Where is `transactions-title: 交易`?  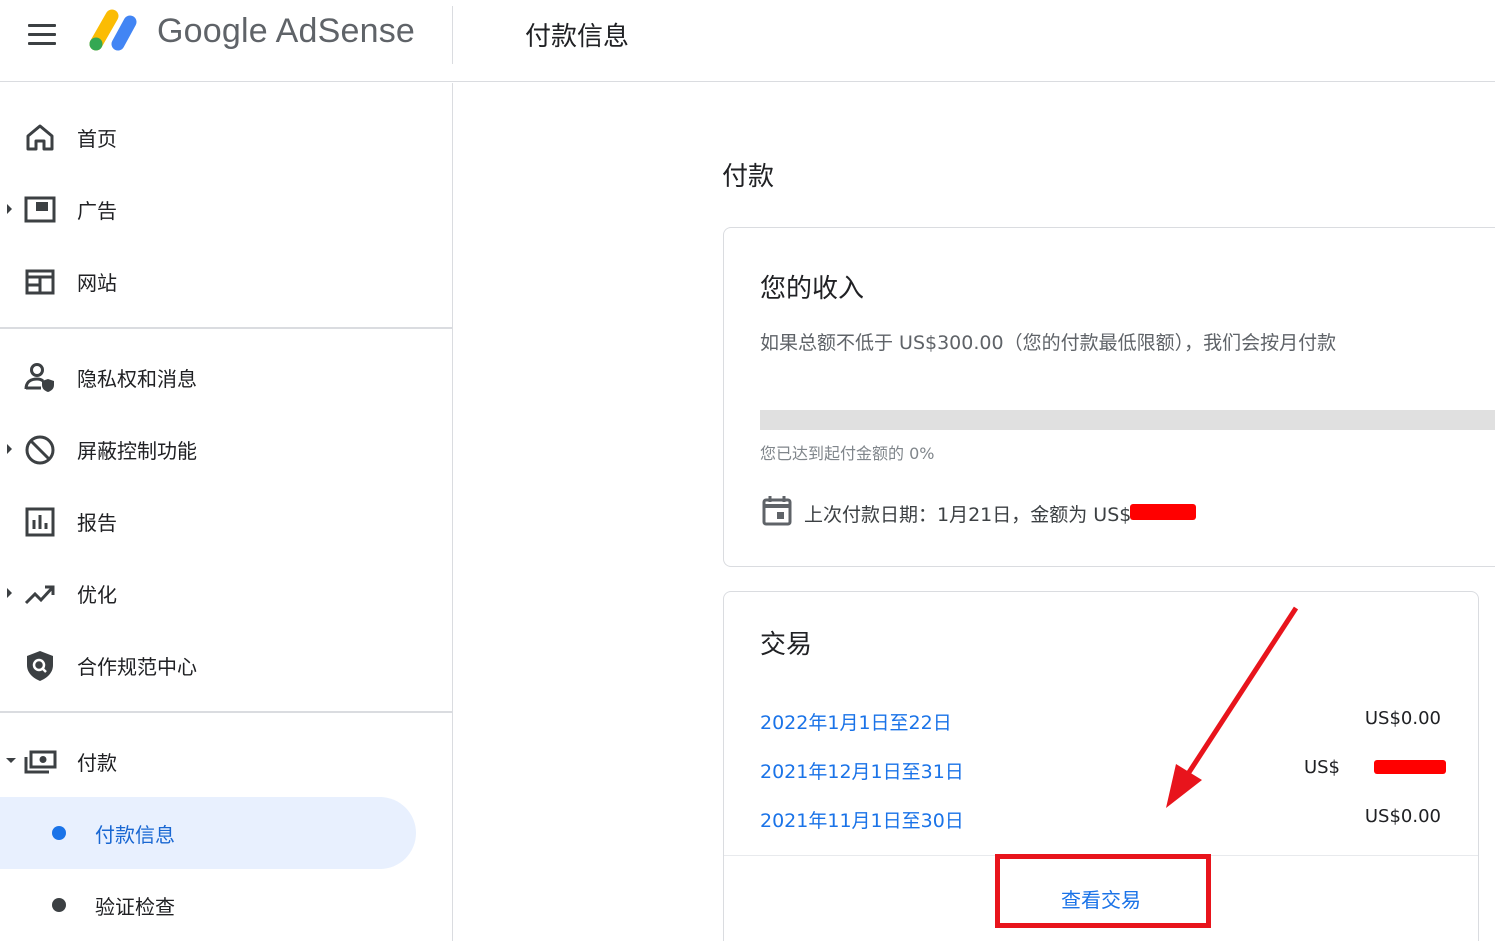
transactions-title: 交易 is located at coordinates (786, 645).